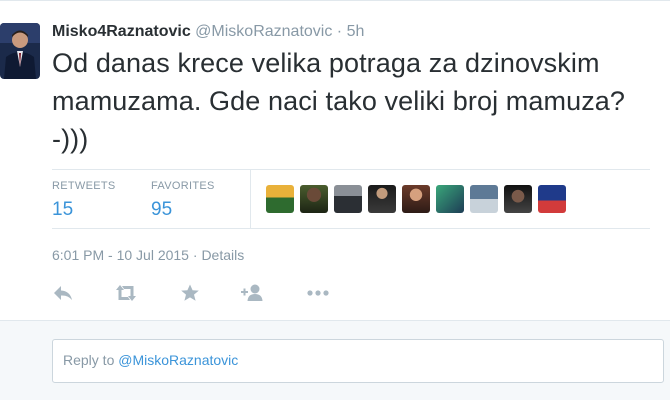  What do you see at coordinates (121, 31) in the screenshot?
I see `author-fullname: Misko4Raznatovic` at bounding box center [121, 31].